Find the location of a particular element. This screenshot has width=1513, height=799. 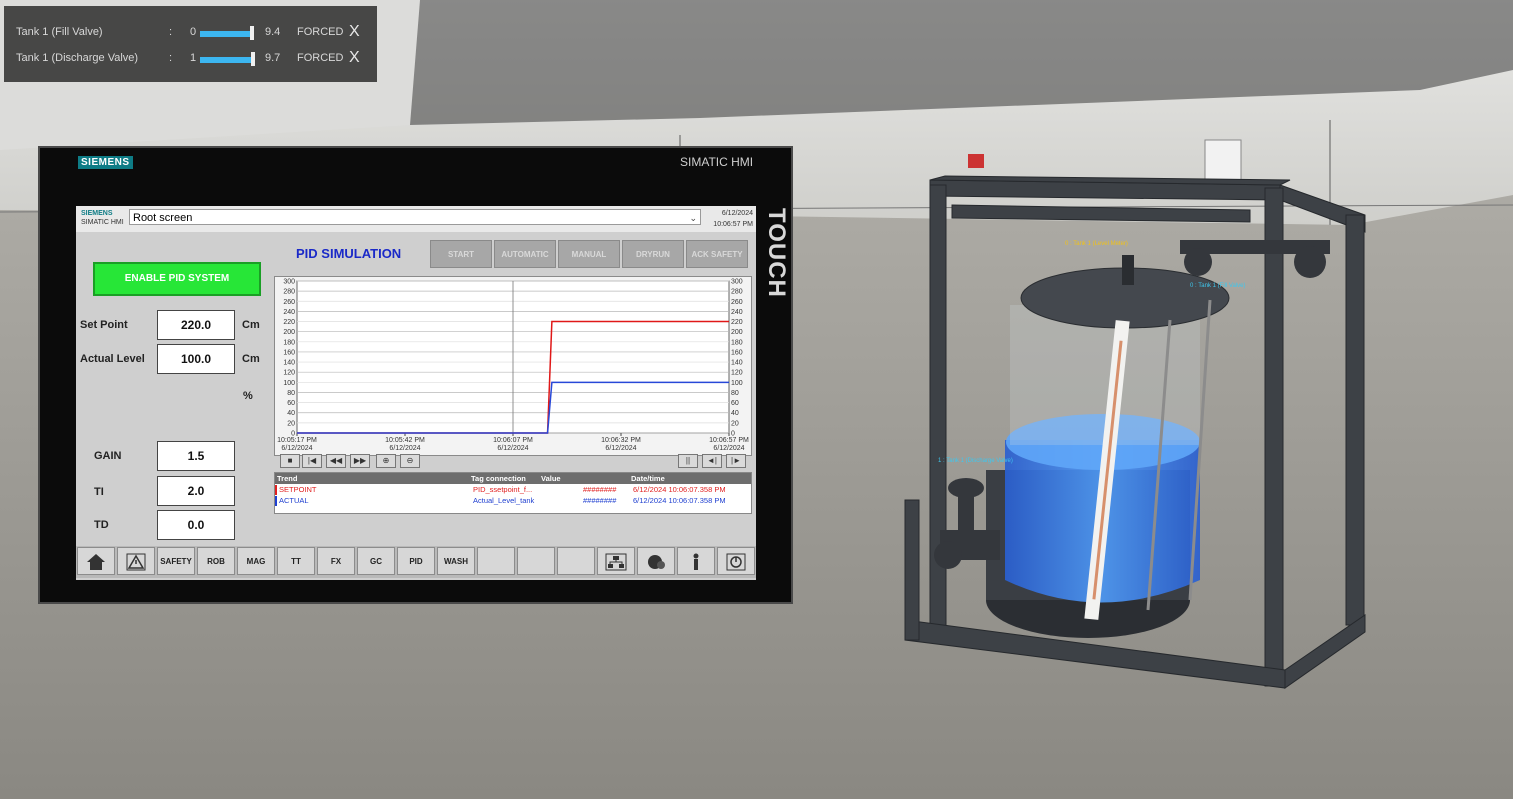

tag-fill-valve: 0 : Tank 1 (Fill Valve) is located at coordinates (1217, 286).